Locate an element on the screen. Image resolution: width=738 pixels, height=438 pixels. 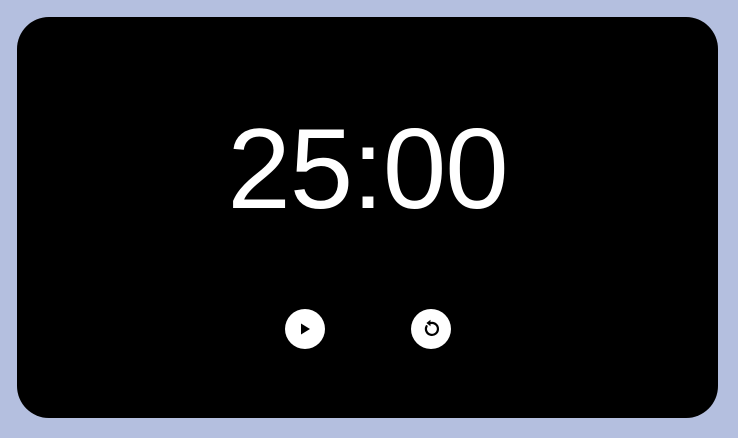
play-icon is located at coordinates (305, 329).